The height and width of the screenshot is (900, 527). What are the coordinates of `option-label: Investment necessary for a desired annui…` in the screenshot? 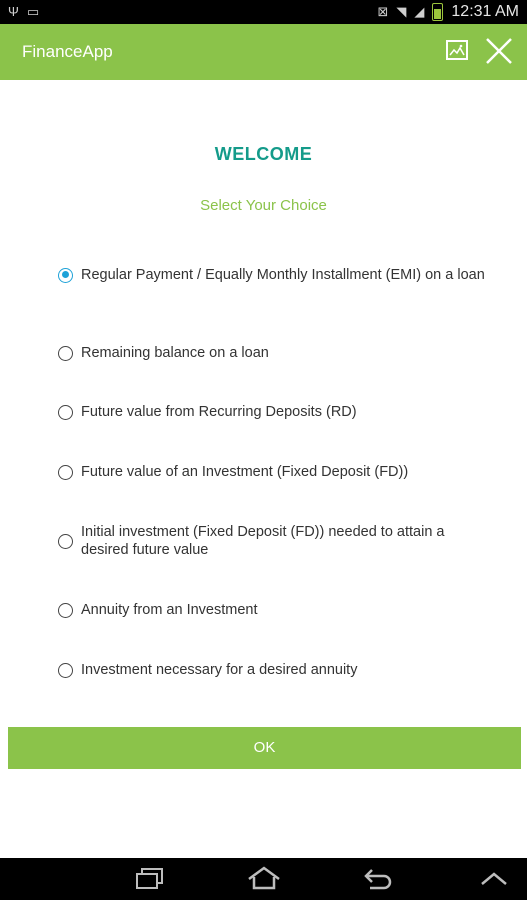 It's located at (219, 670).